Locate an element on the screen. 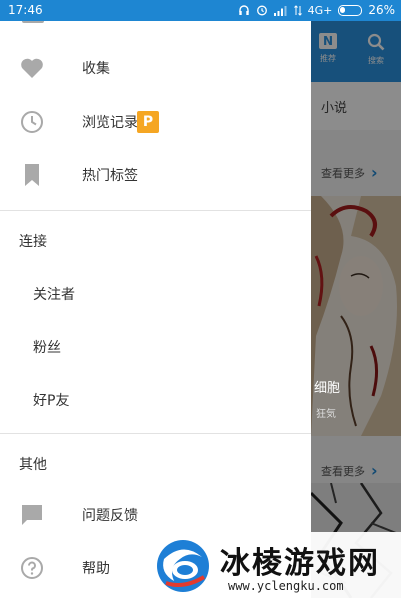  watermark-logo-icon is located at coordinates (183, 566).